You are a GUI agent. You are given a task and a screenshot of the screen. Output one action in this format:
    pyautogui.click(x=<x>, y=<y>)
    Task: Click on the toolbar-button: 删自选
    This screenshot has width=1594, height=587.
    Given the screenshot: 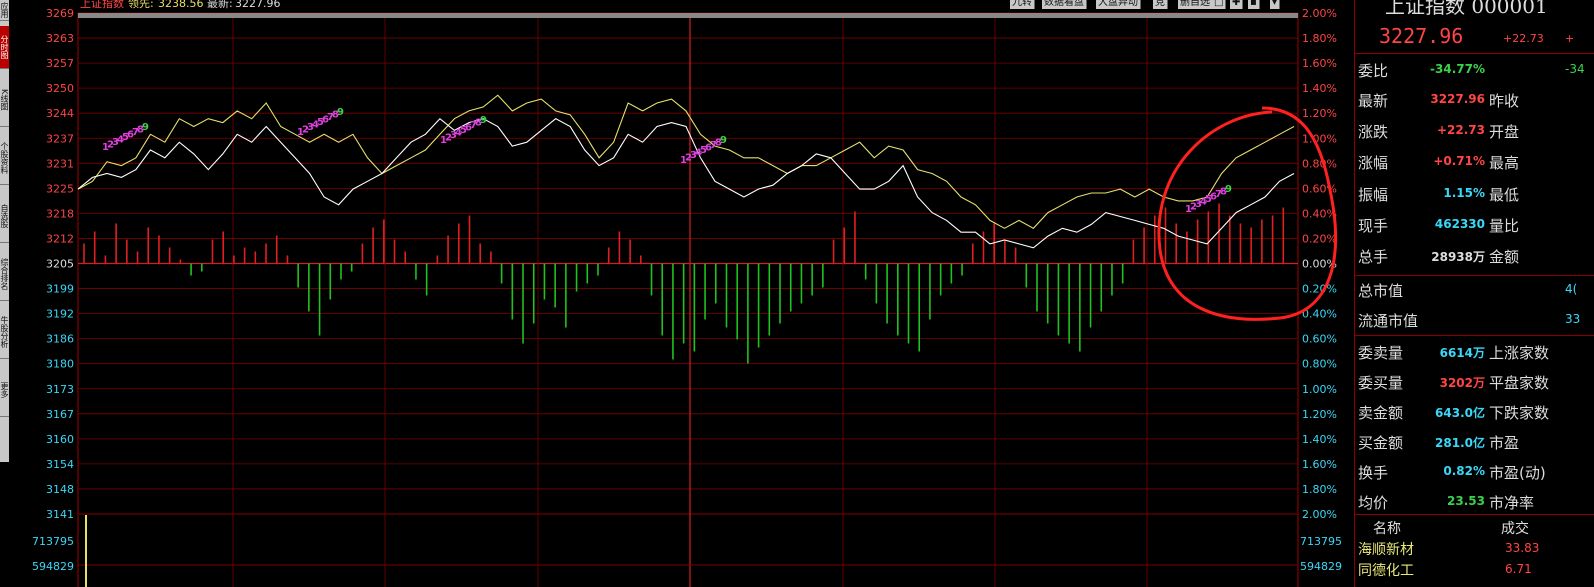 What is the action you would take?
    pyautogui.click(x=1195, y=4)
    